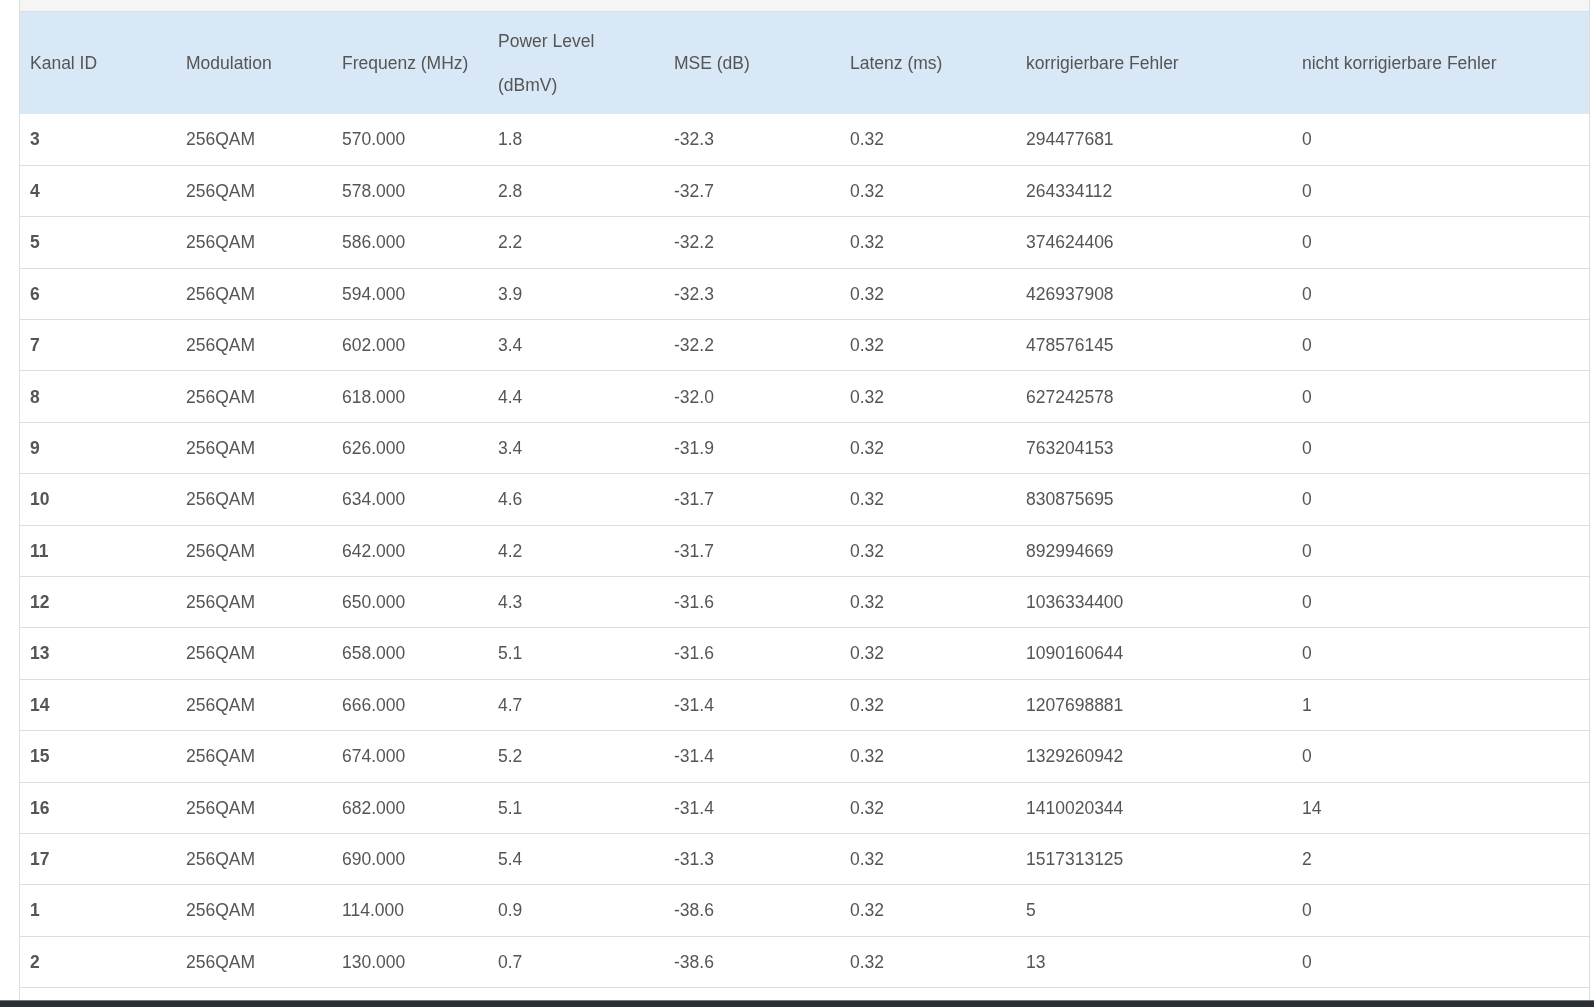 The height and width of the screenshot is (1007, 1594). I want to click on table-cell: 10, so click(98, 499).